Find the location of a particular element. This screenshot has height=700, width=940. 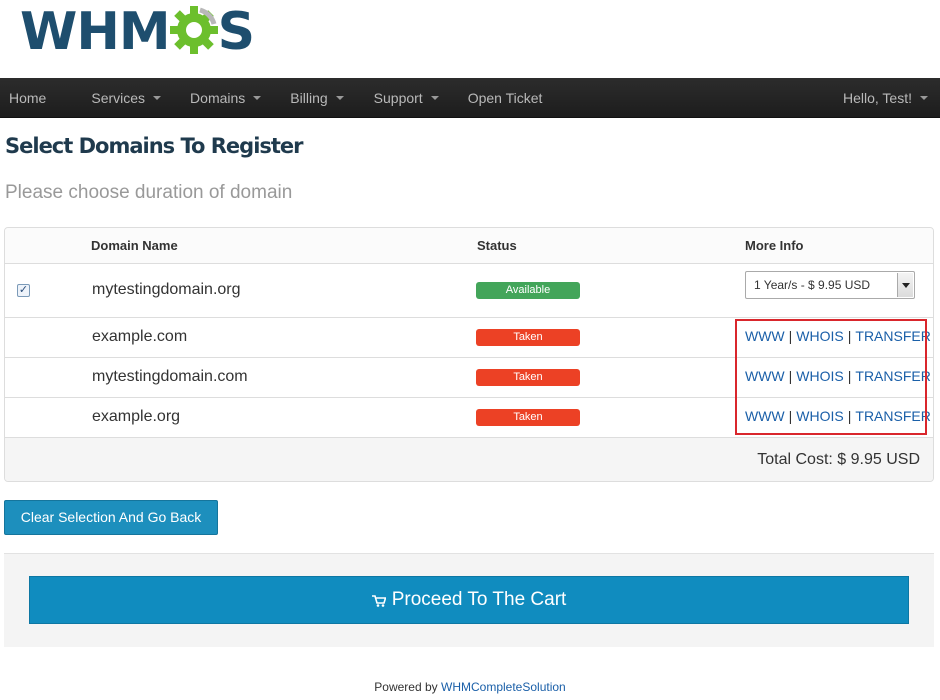

nav-label: Support is located at coordinates (398, 97).